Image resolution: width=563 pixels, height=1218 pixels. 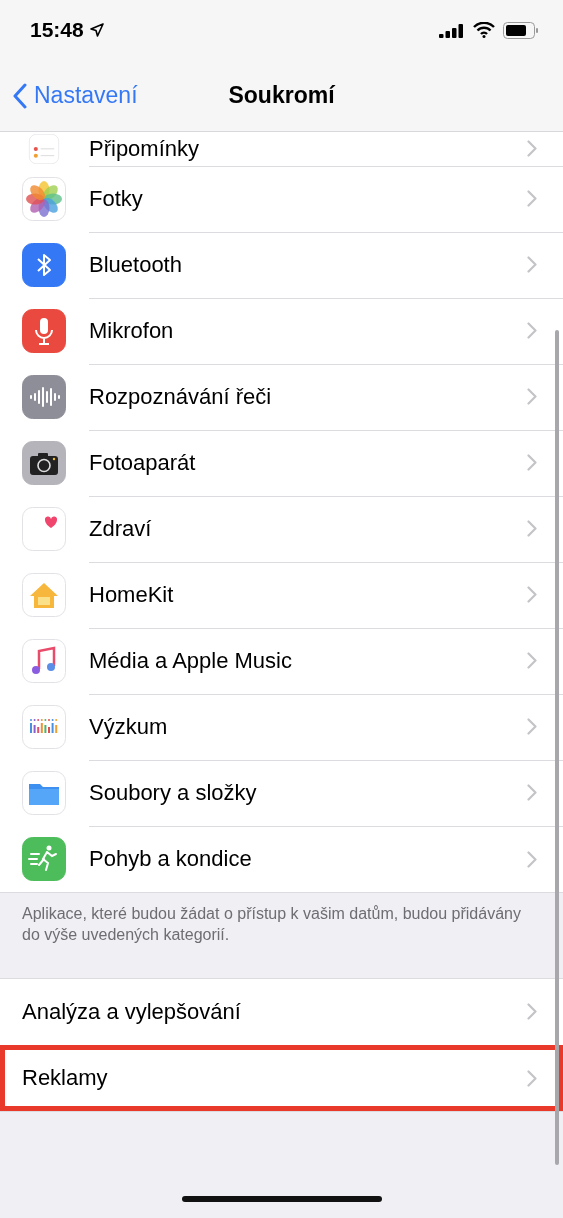 What do you see at coordinates (144, 148) in the screenshot?
I see `row-label: Připomínky` at bounding box center [144, 148].